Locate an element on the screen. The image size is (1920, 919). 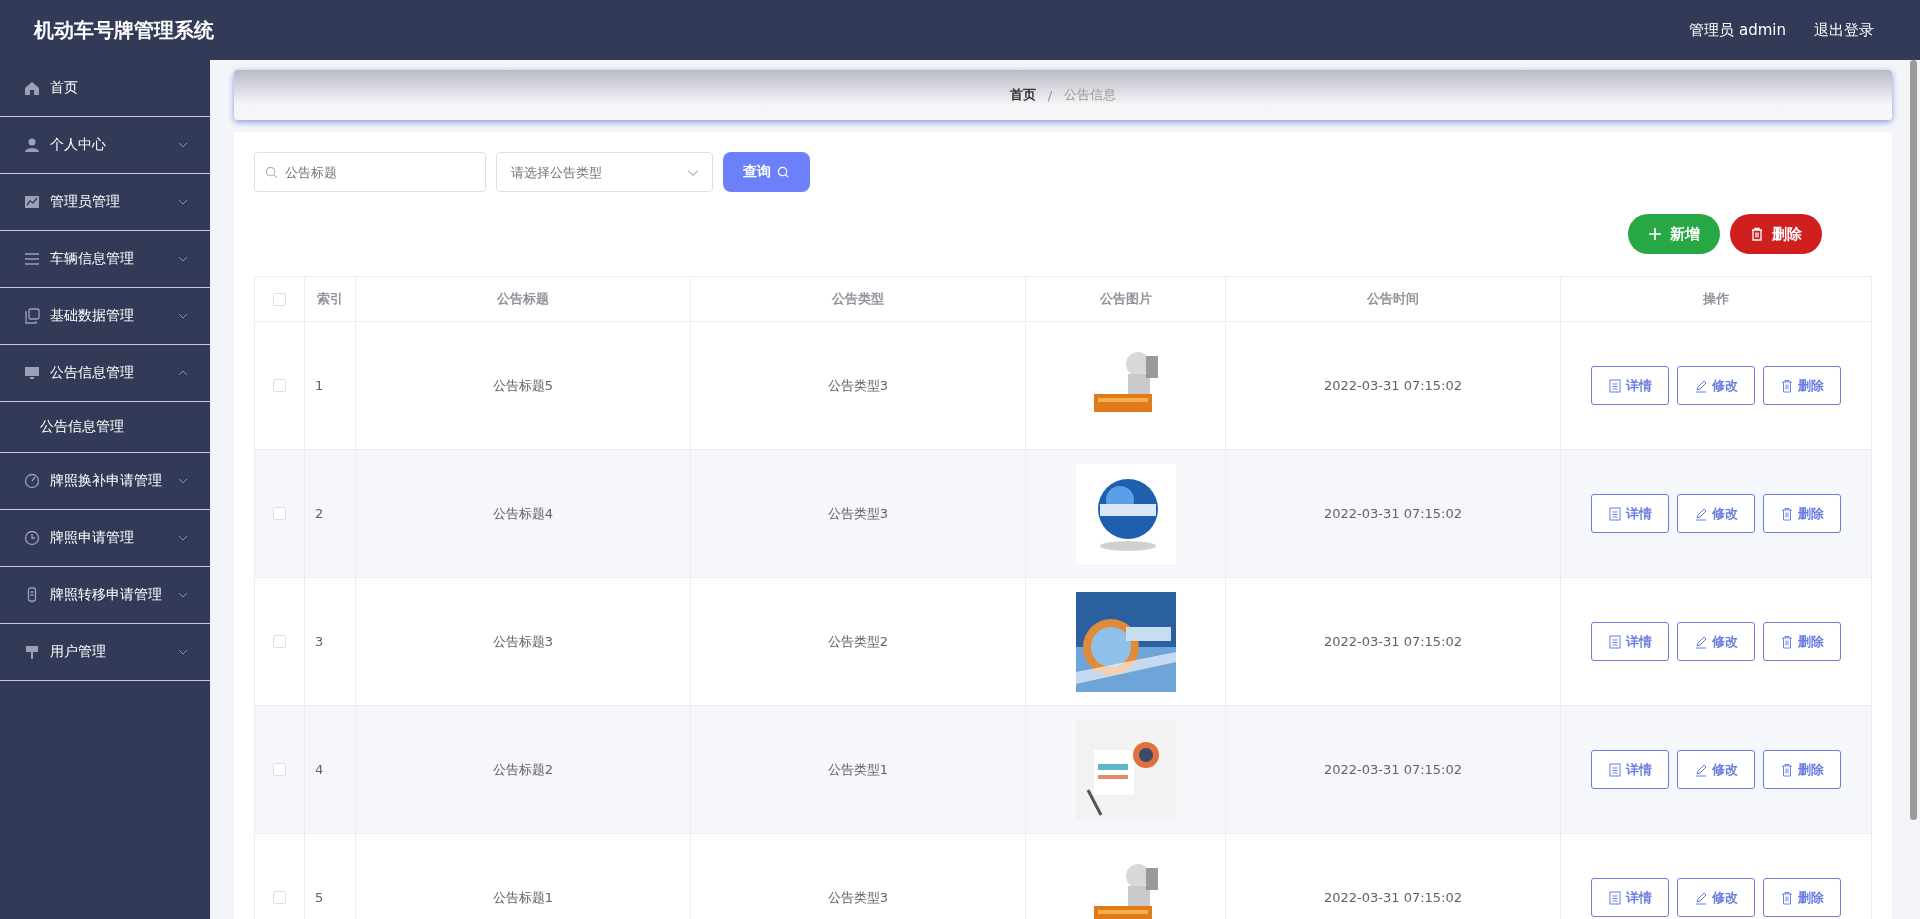
add-button: 新增 is located at coordinates (1674, 234).